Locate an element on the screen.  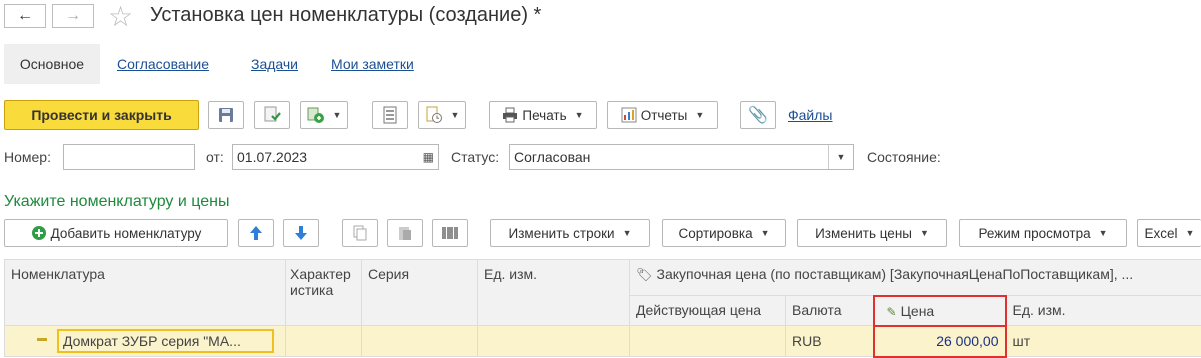
view-mode-button: Режим просмотра ▼ is located at coordinates (1043, 233).